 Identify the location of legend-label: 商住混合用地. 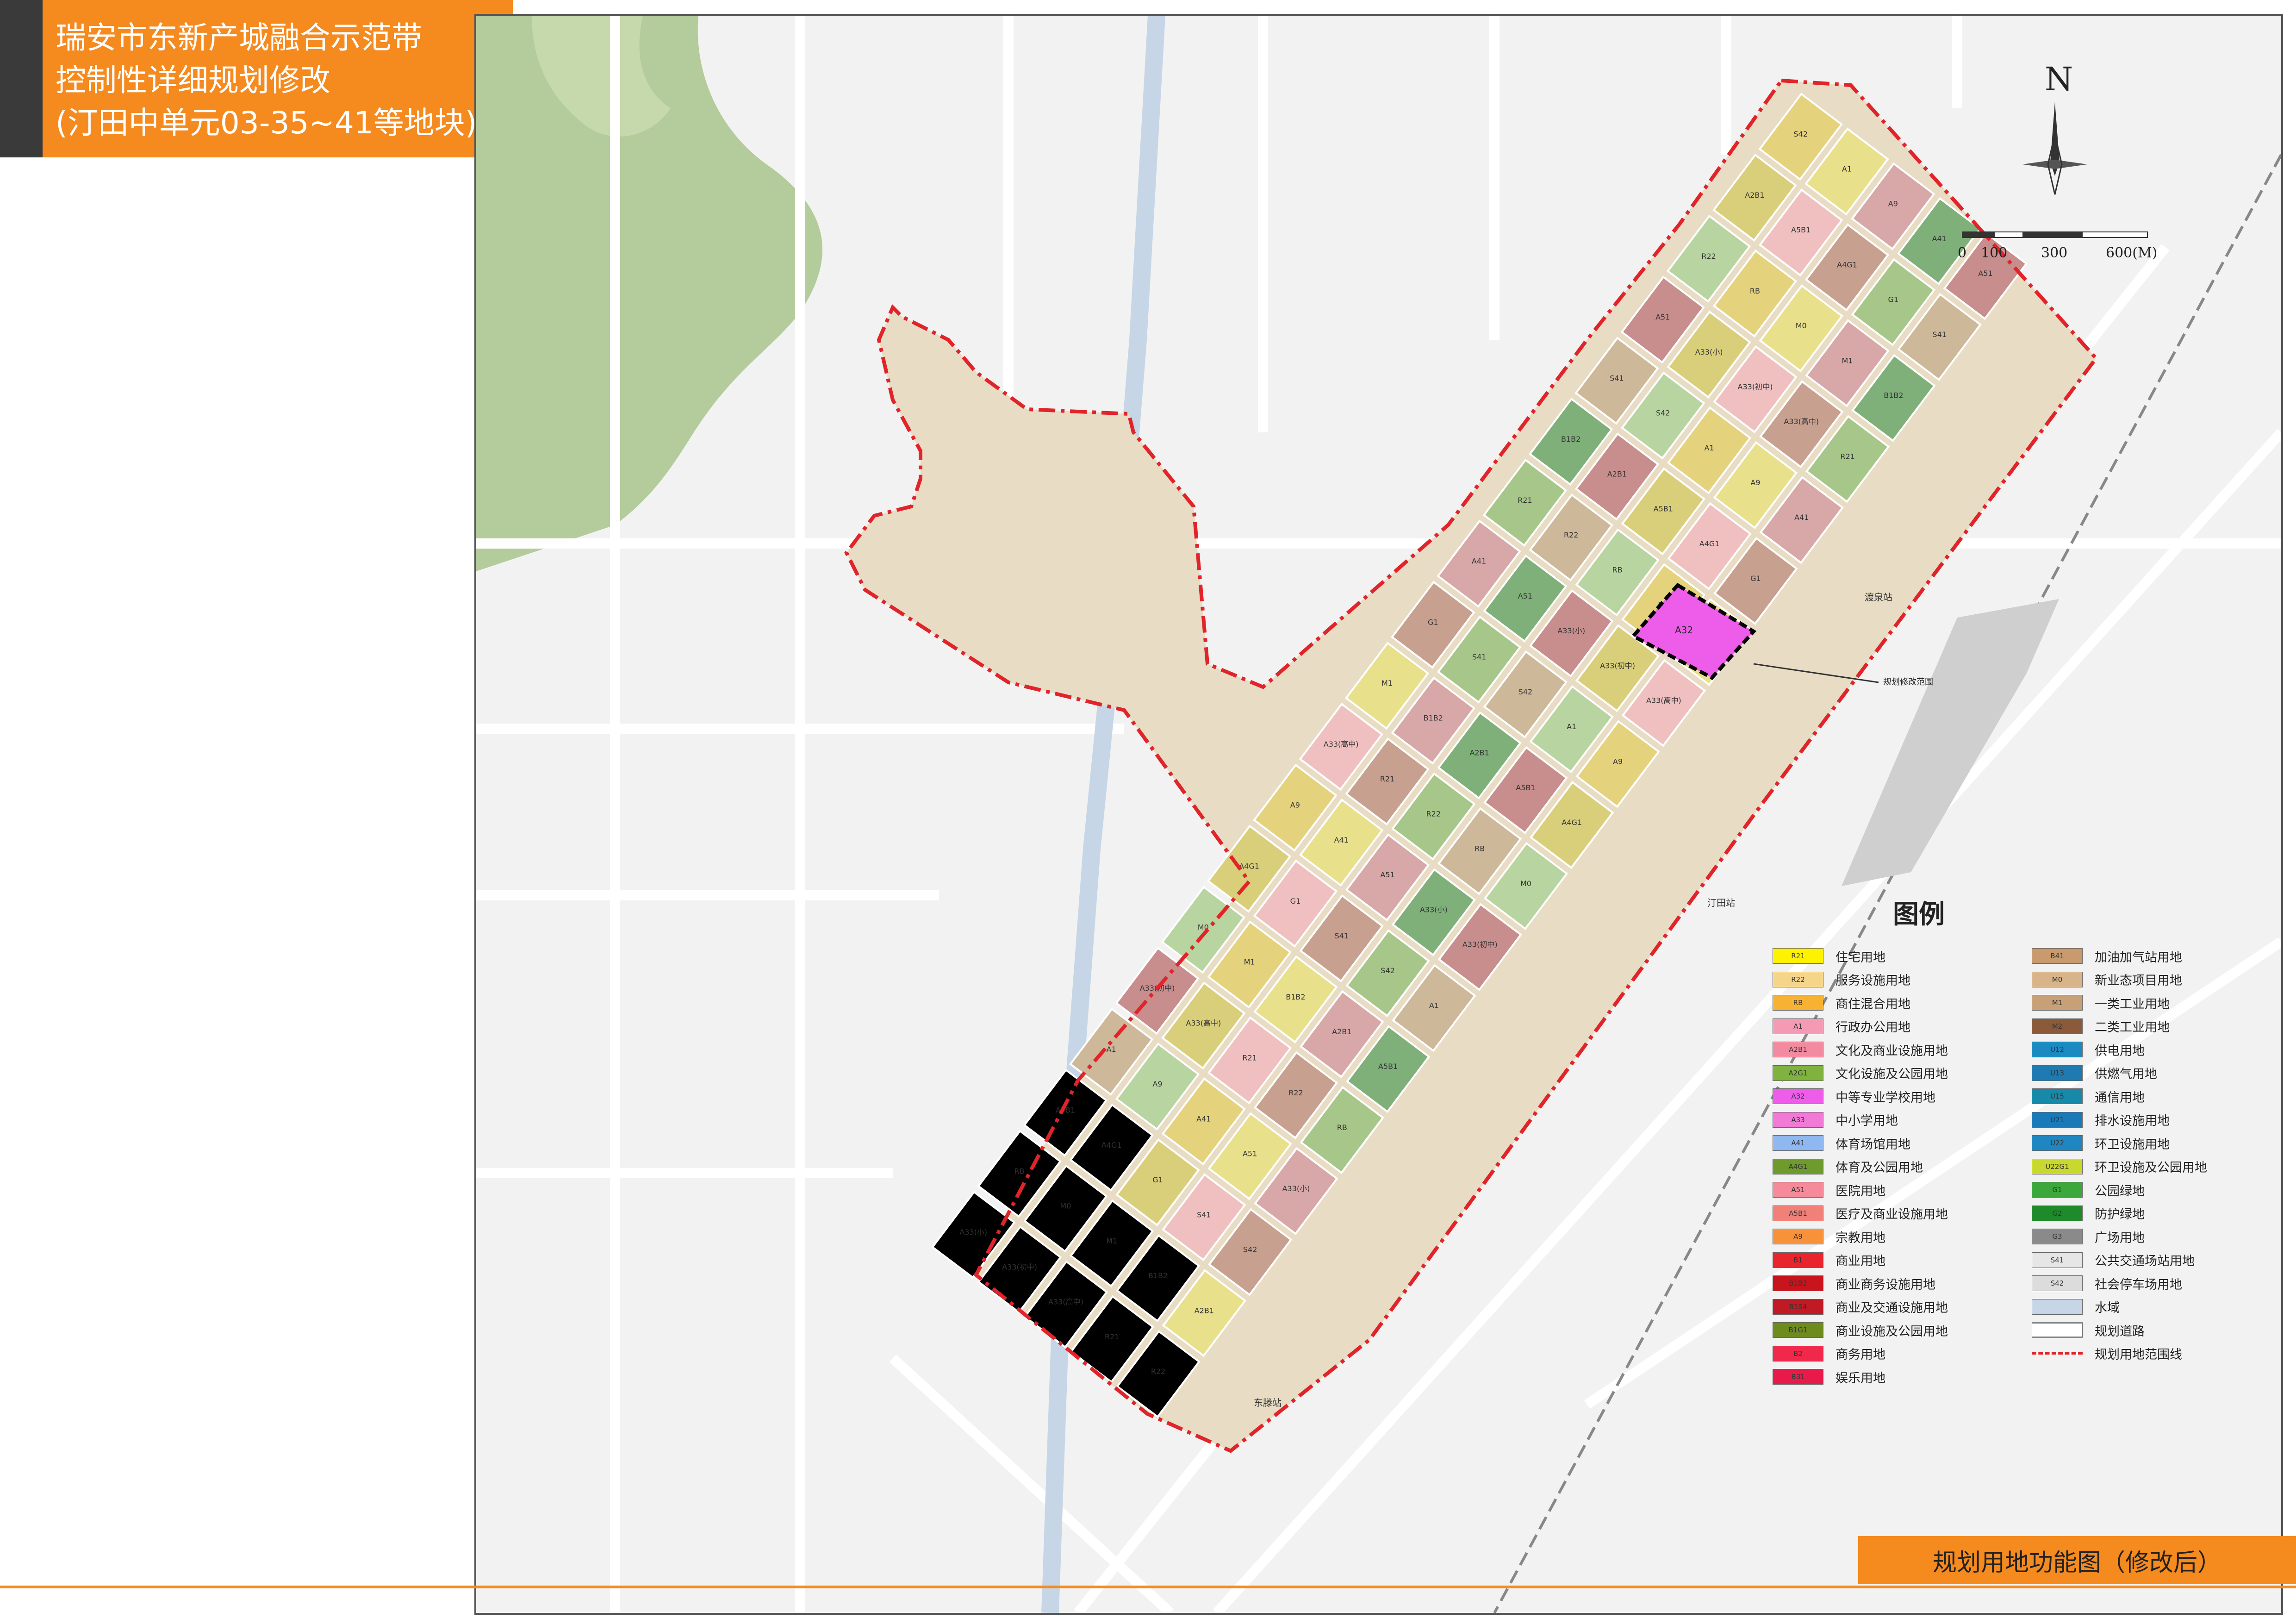
(1873, 1004).